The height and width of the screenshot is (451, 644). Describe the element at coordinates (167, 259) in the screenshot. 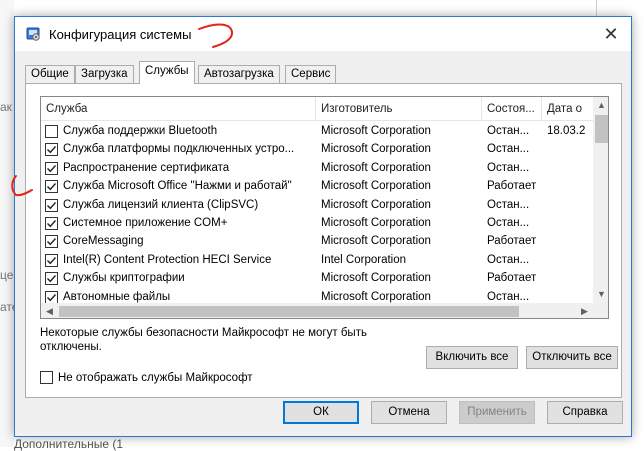

I see `service-name: Intel(R) Content Protection HECI Service` at that location.